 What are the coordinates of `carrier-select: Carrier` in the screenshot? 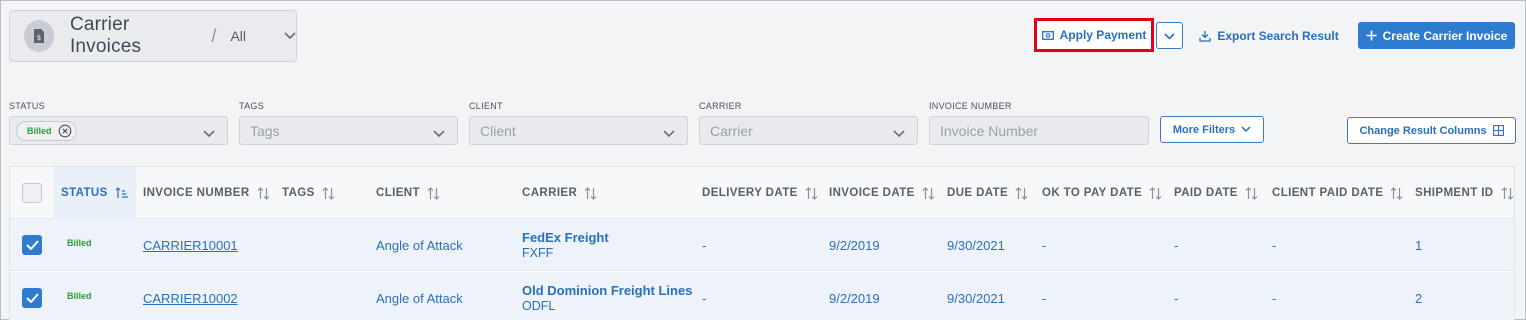 It's located at (808, 130).